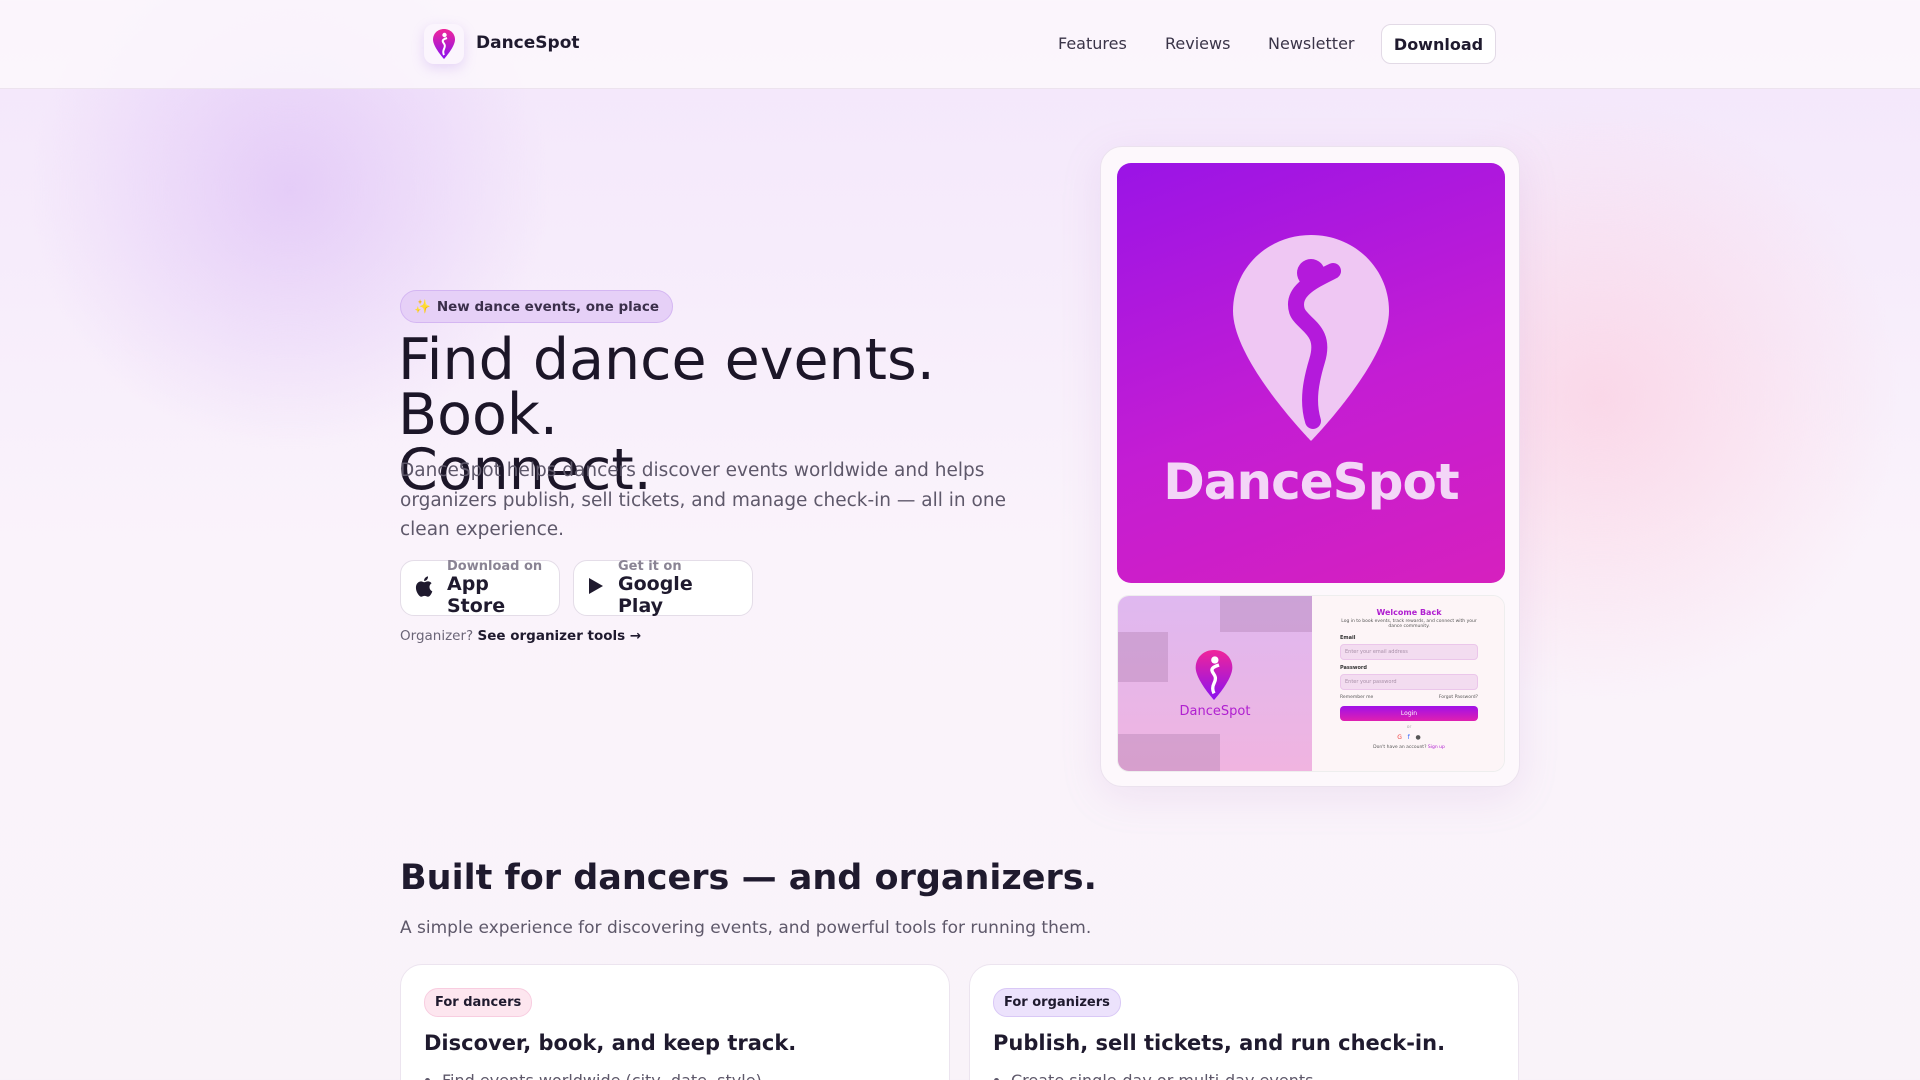 Image resolution: width=1920 pixels, height=1080 pixels. I want to click on password-label: Password, so click(1353, 668).